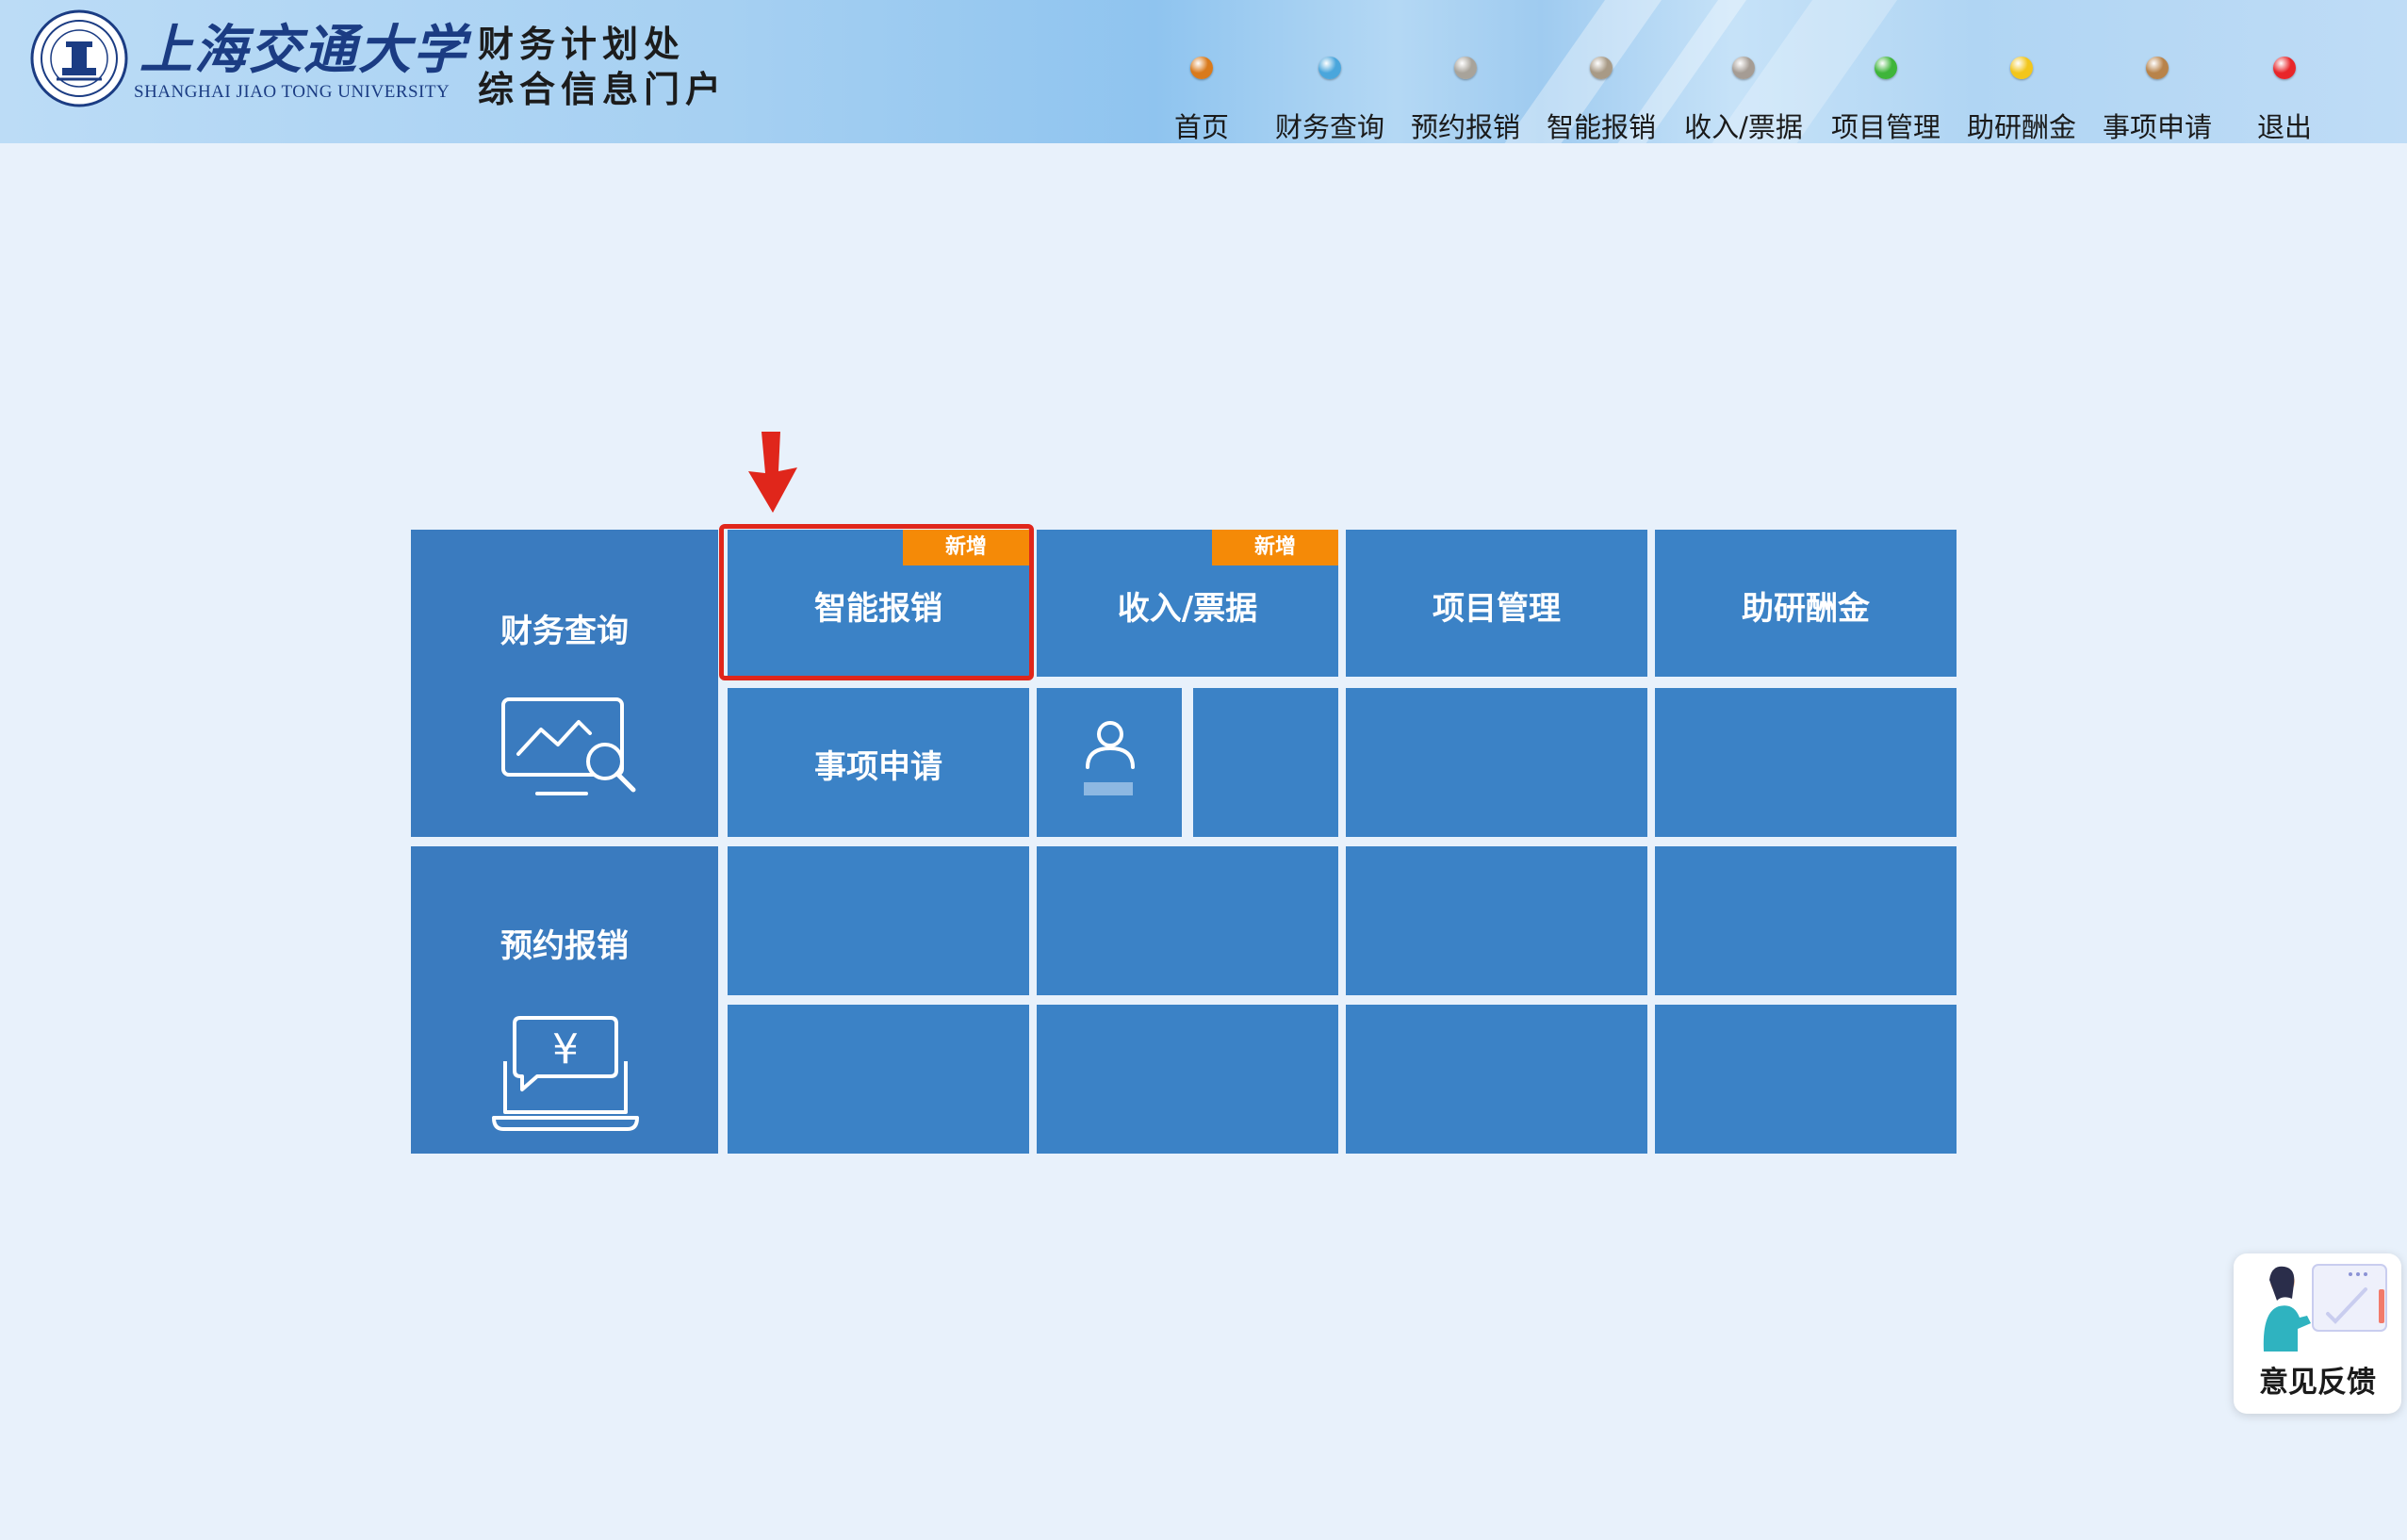 The height and width of the screenshot is (1540, 2407). I want to click on tile-project-management: 项目管理, so click(1496, 603).